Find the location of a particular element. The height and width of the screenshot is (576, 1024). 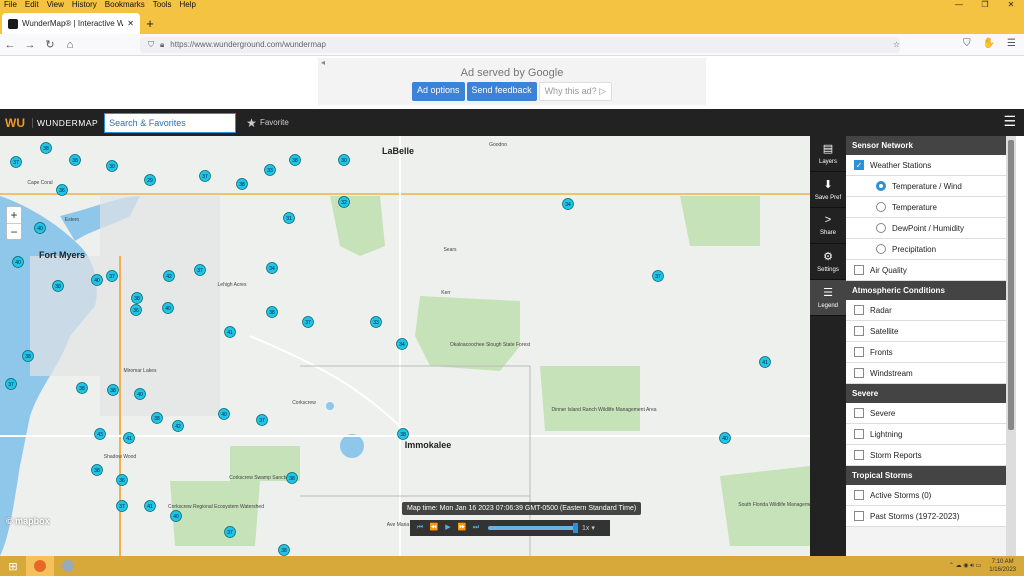

system-tray-icons: ⌃ ☁ ◉ 🔊︎ ▭ is located at coordinates (965, 566).